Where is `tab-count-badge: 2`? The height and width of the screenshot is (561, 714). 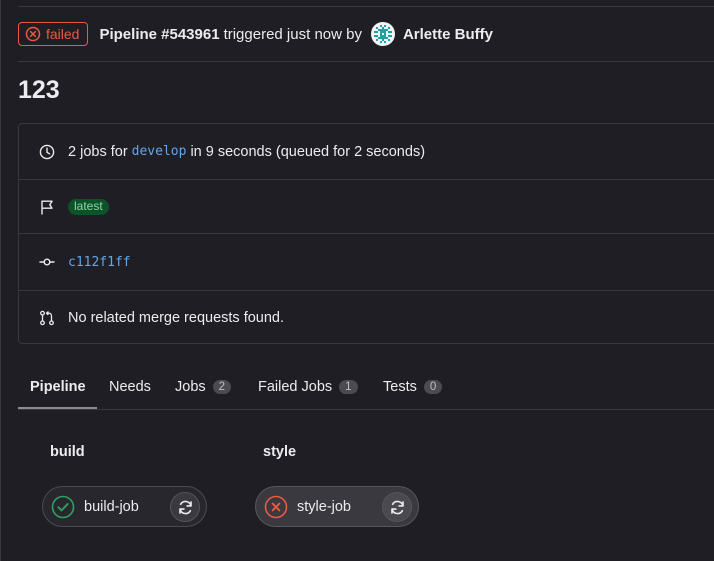 tab-count-badge: 2 is located at coordinates (222, 386).